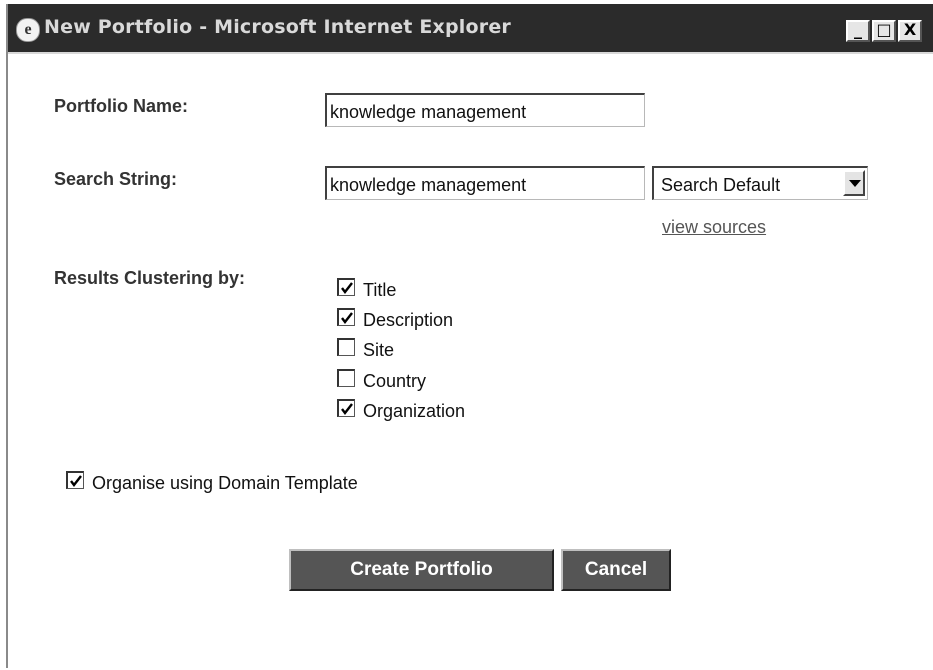 The height and width of the screenshot is (670, 933). What do you see at coordinates (714, 227) in the screenshot?
I see `view-sources-link: view sources` at bounding box center [714, 227].